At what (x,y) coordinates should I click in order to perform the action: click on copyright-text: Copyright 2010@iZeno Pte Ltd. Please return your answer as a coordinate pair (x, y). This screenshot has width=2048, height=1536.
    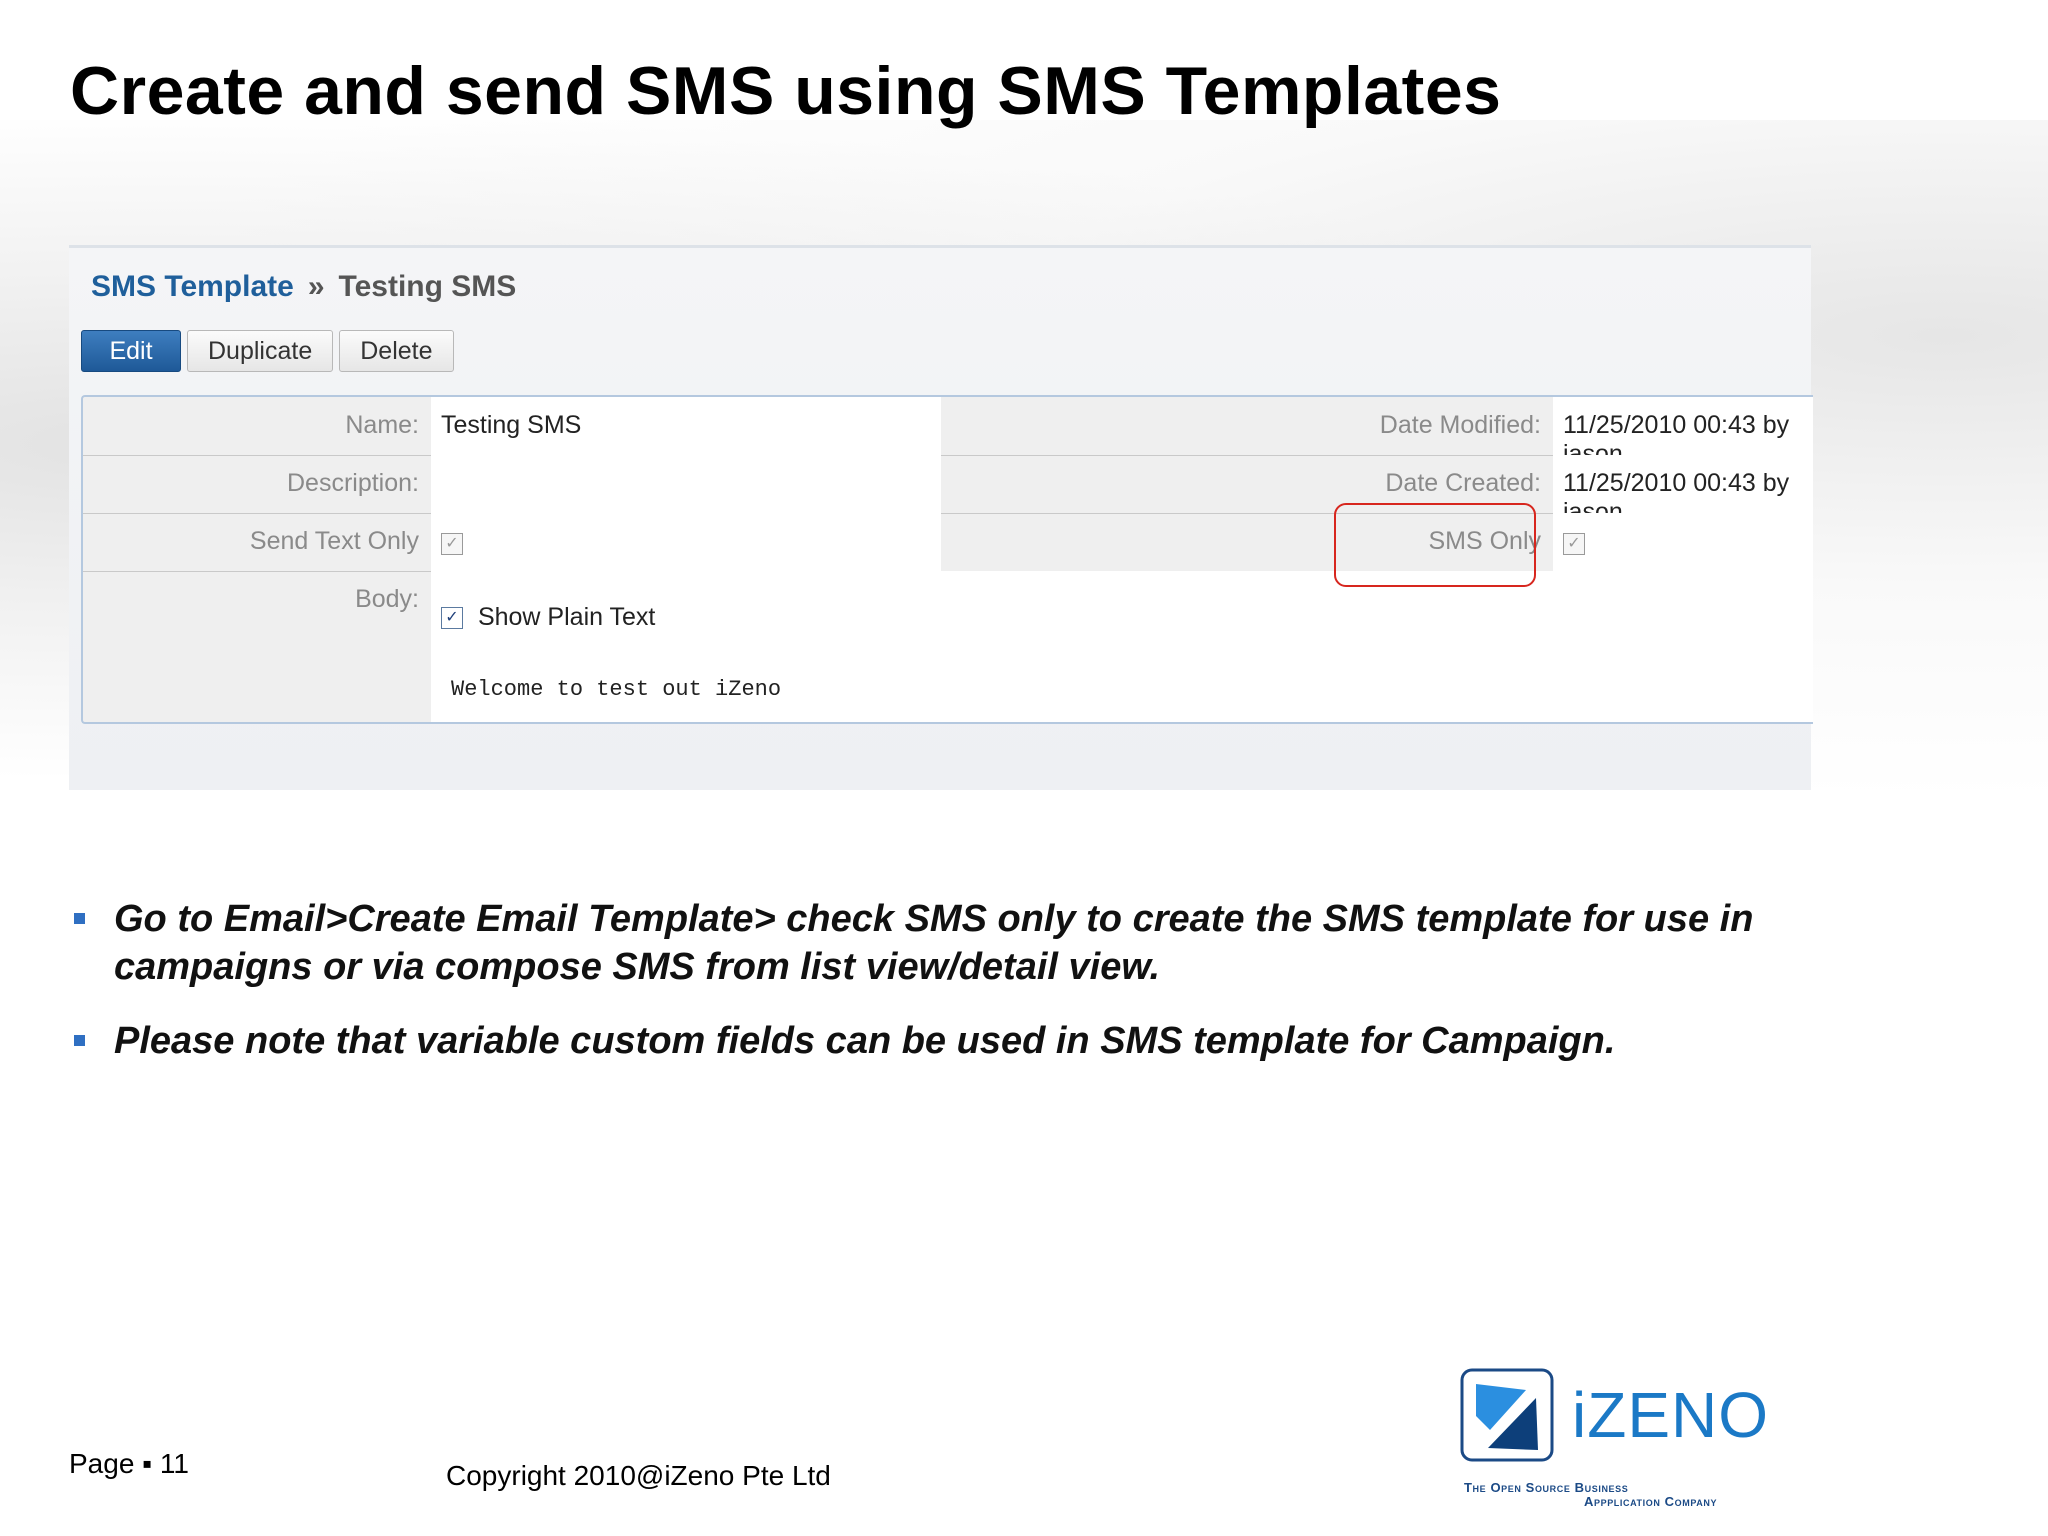
    Looking at the image, I should click on (638, 1475).